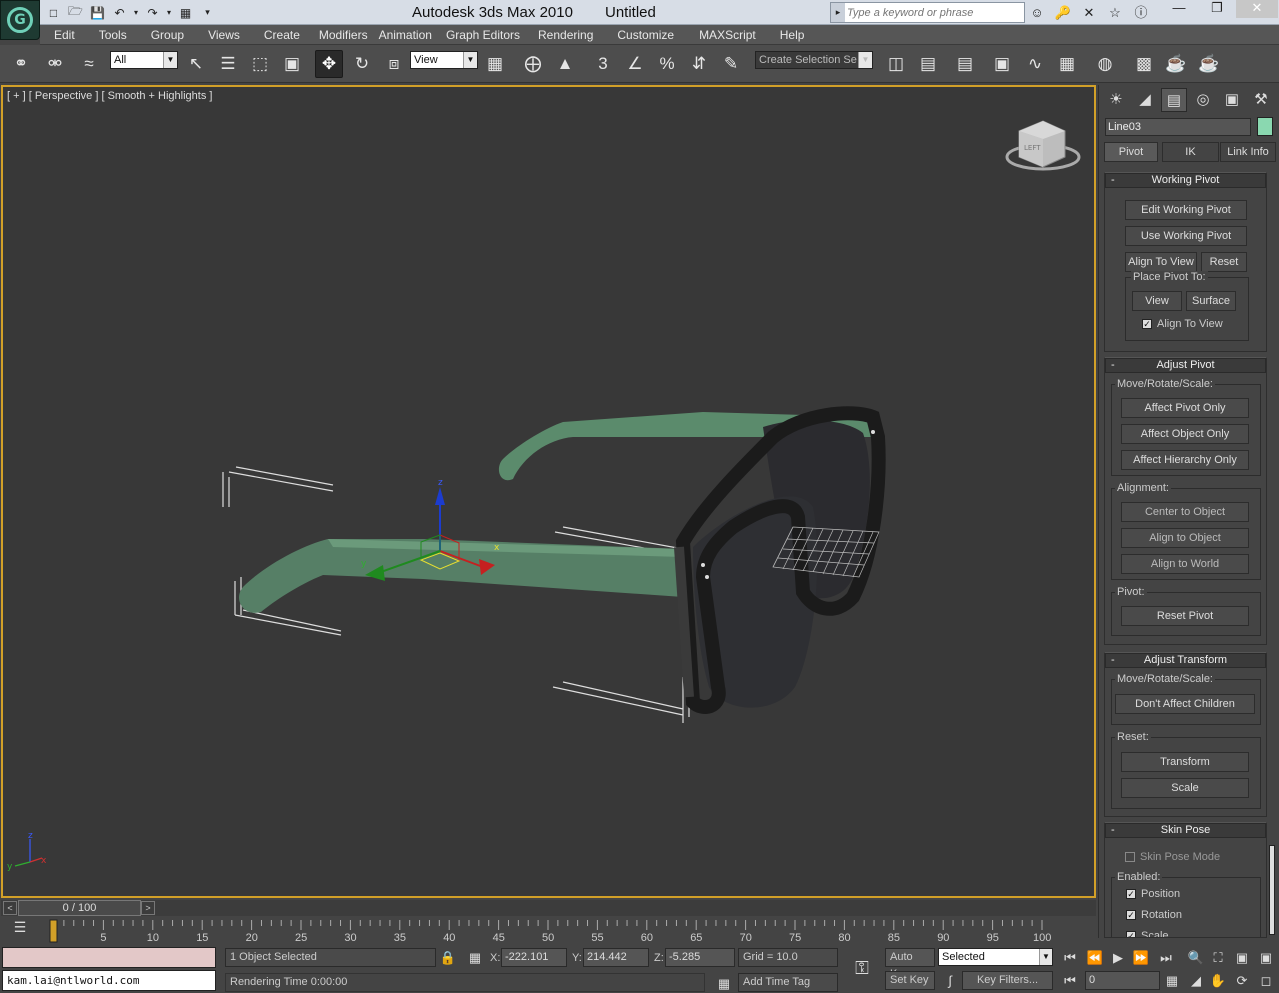  What do you see at coordinates (642, 35) in the screenshot?
I see `menu-customize: Customize` at bounding box center [642, 35].